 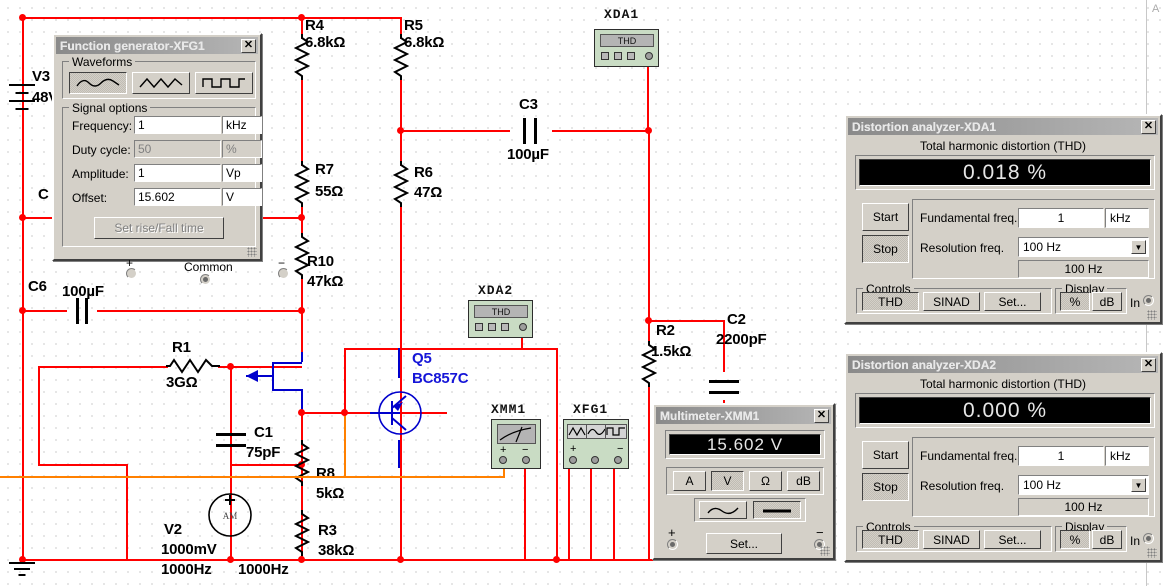 What do you see at coordinates (82, 311) in the screenshot?
I see `capacitor-c6-symbol` at bounding box center [82, 311].